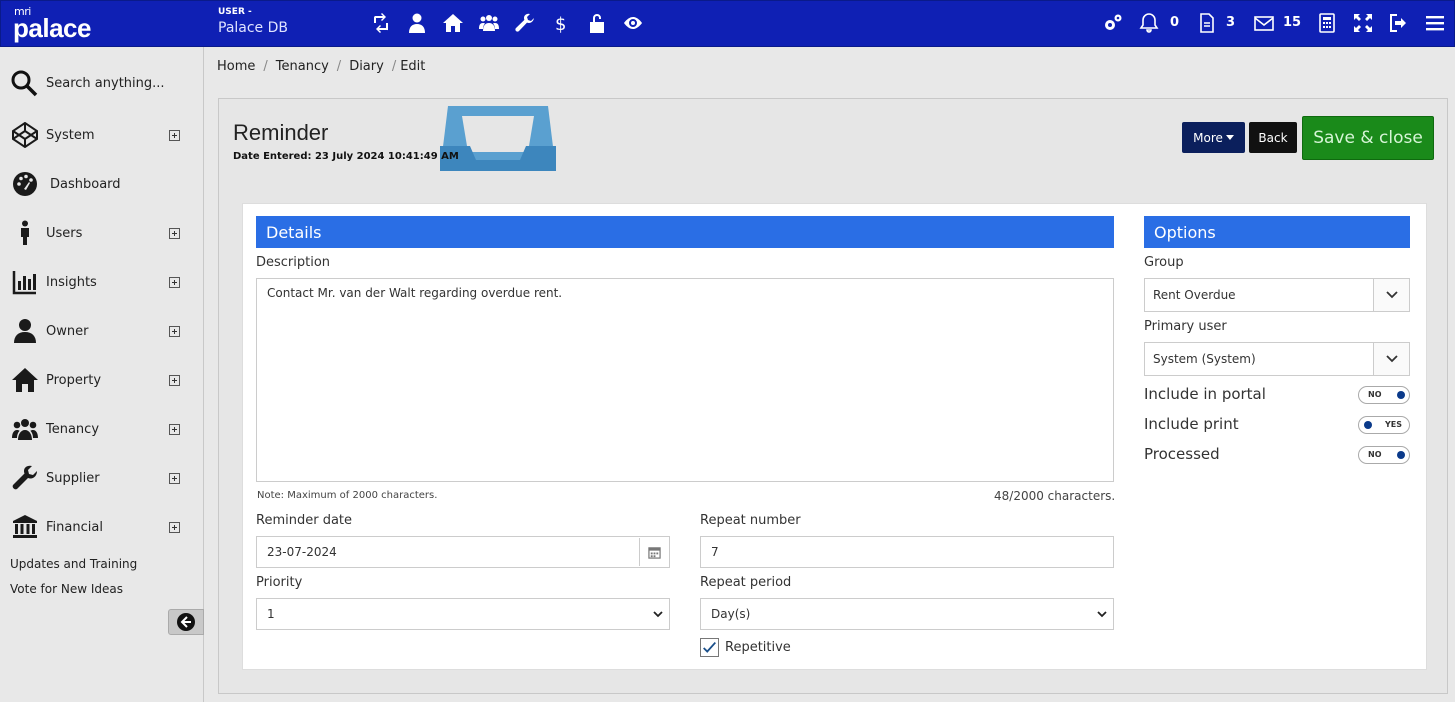 The width and height of the screenshot is (1455, 702). I want to click on menu-icon, so click(1435, 23).